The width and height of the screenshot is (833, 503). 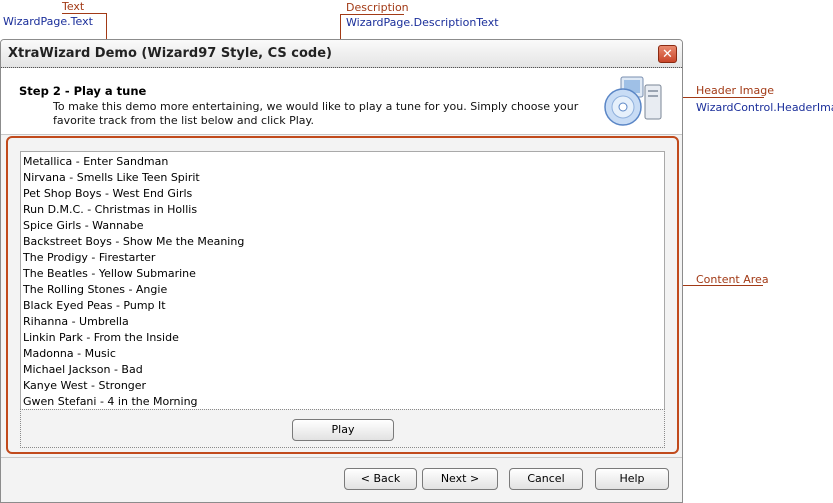 I want to click on callout-header-image-prop: WizardControl.HeaderImage, so click(x=764, y=107).